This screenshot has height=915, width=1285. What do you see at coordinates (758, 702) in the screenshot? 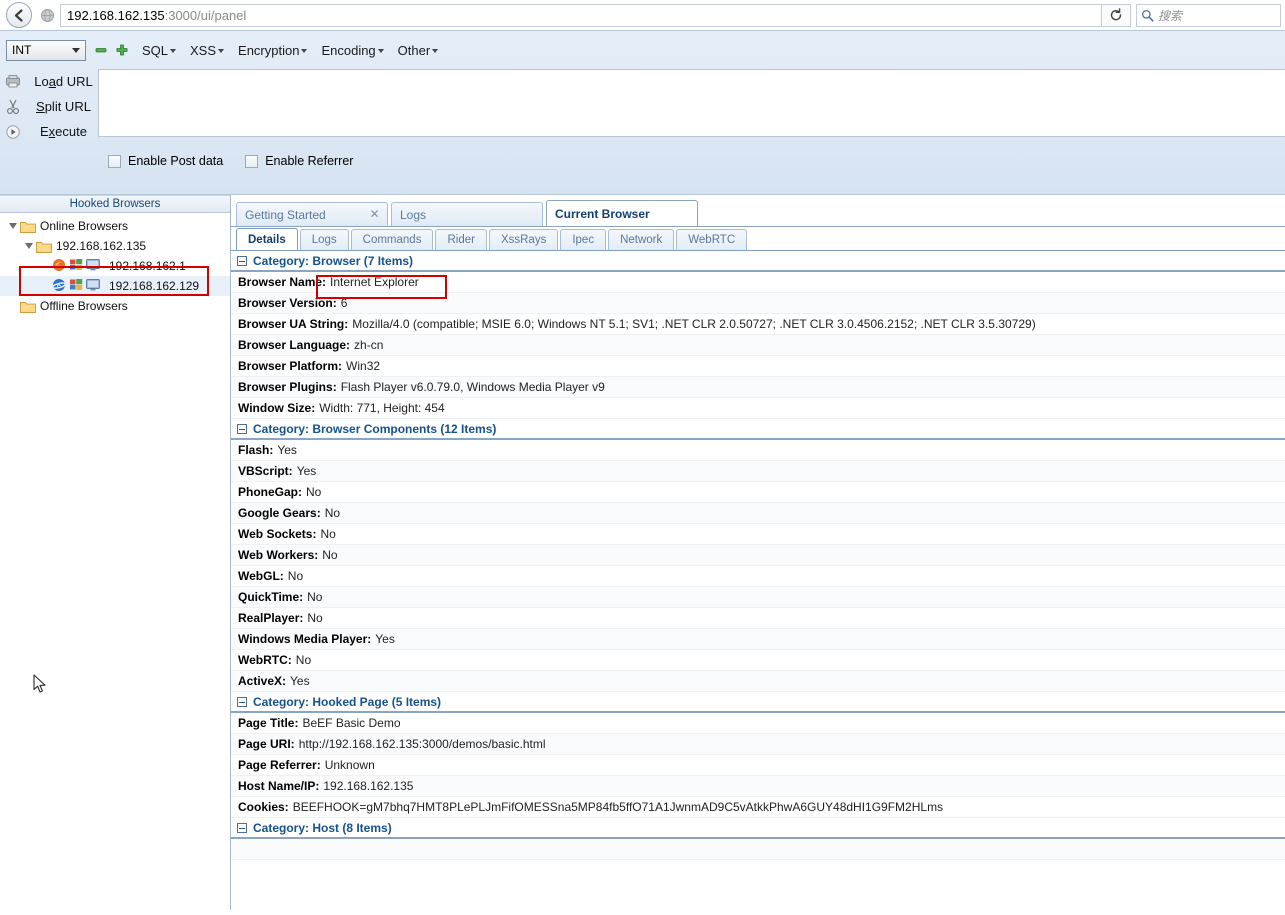
I see `category-header-hooked-page: Category: Hooked Page (5 Items)` at bounding box center [758, 702].